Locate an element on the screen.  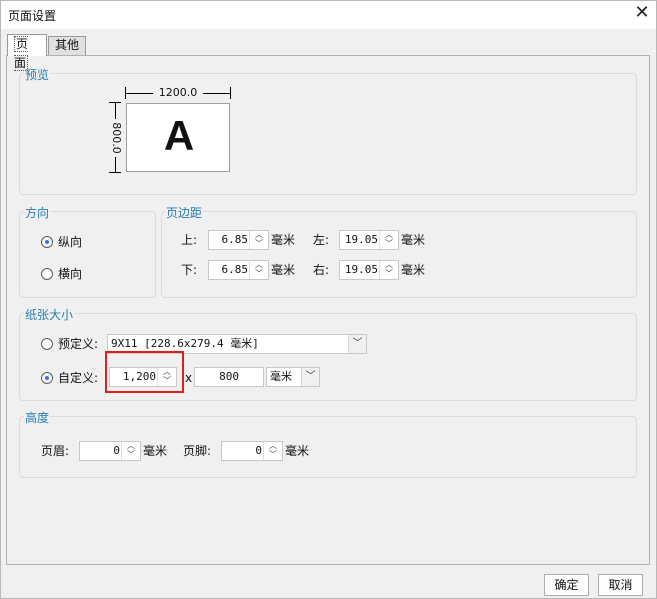
tab-page-label: 页面 is located at coordinates (21, 53).